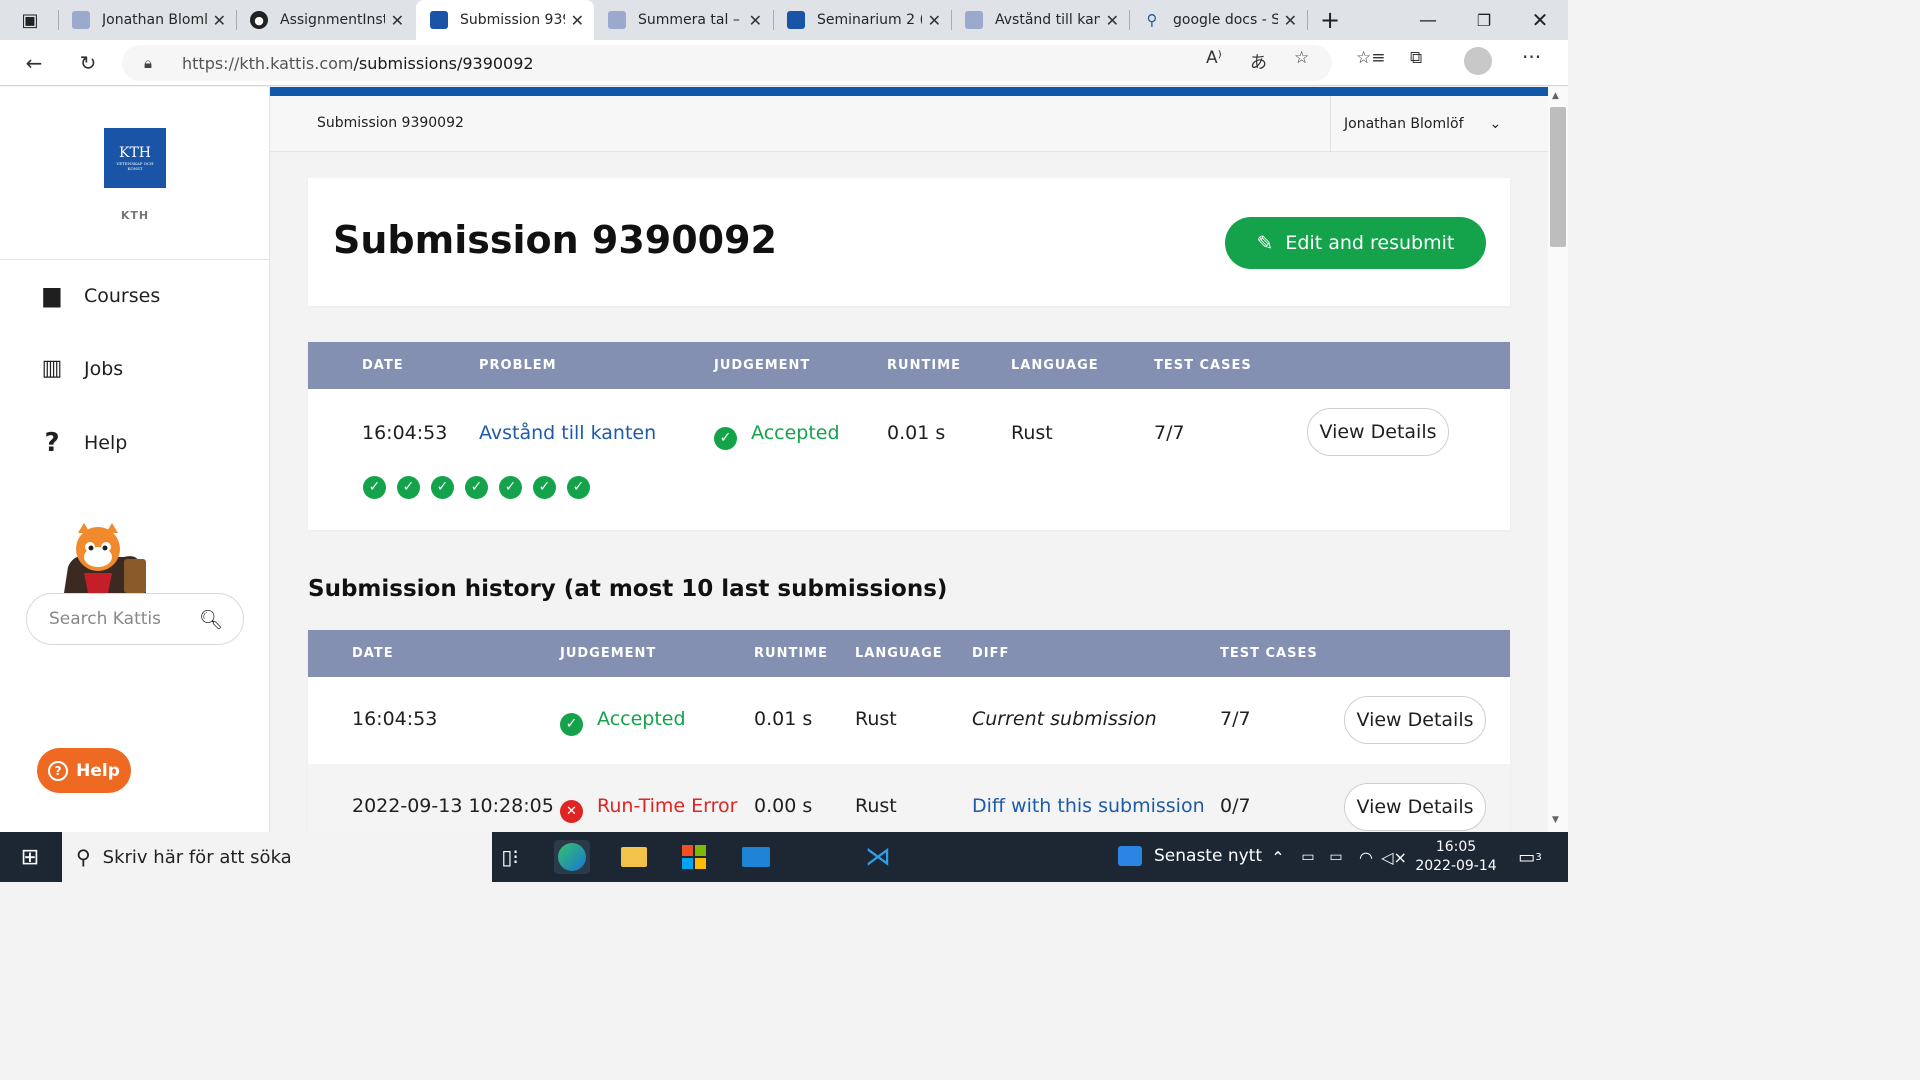  Describe the element at coordinates (1394, 857) in the screenshot. I see `volume-muted-icon: ◁×` at that location.